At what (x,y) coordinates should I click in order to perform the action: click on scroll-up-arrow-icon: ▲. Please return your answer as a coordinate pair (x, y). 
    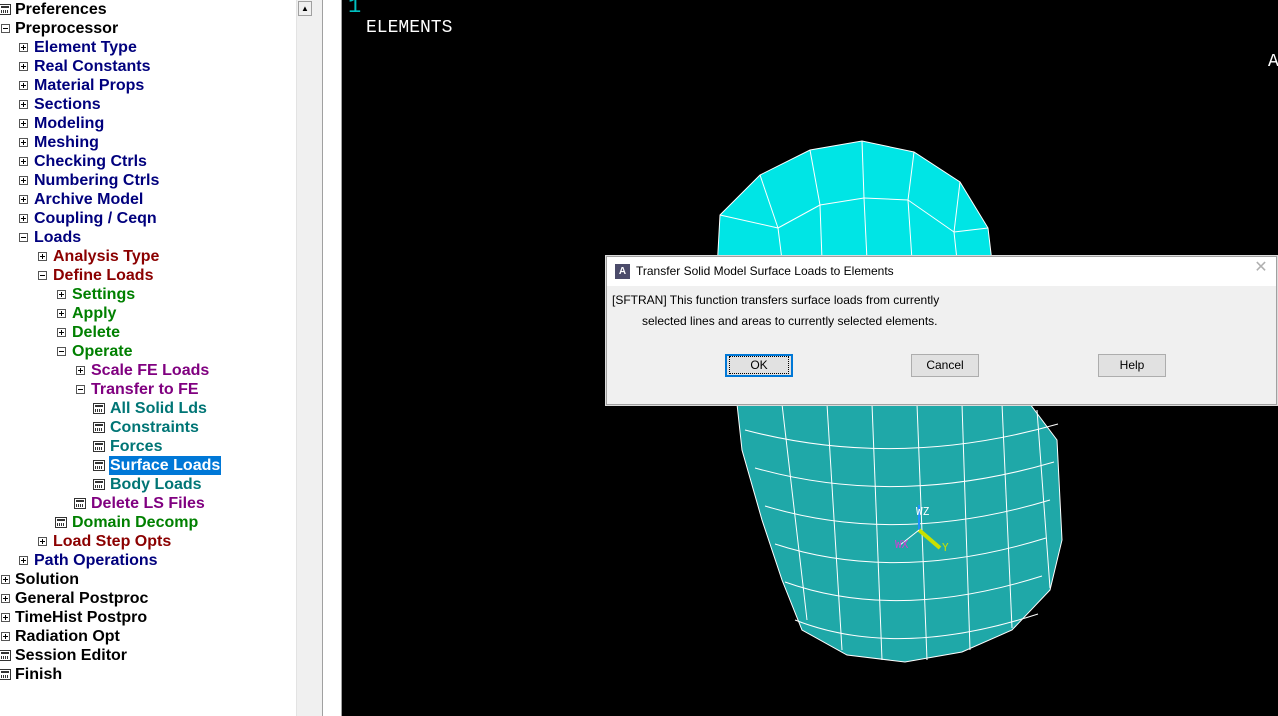
    Looking at the image, I should click on (305, 8).